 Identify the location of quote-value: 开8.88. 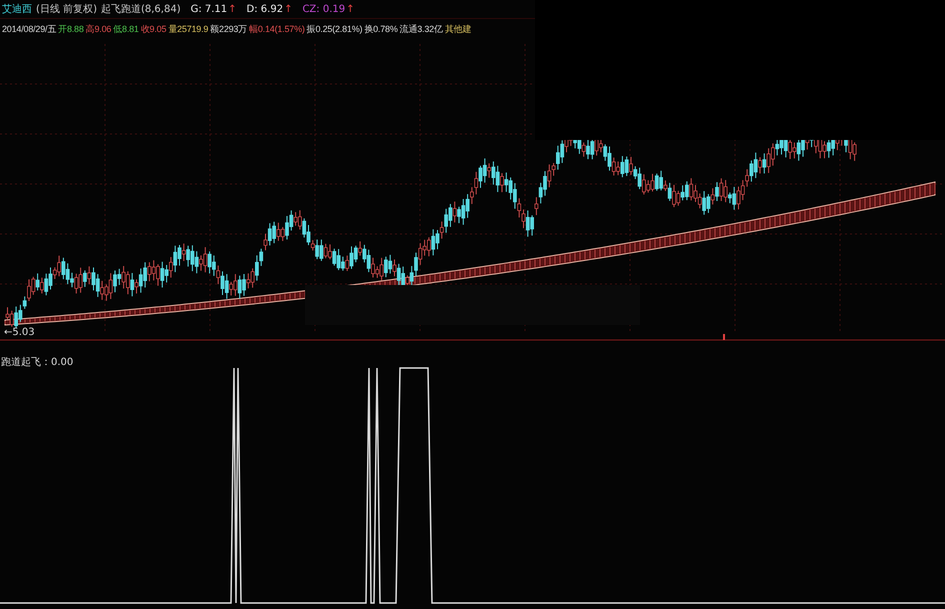
(71, 29).